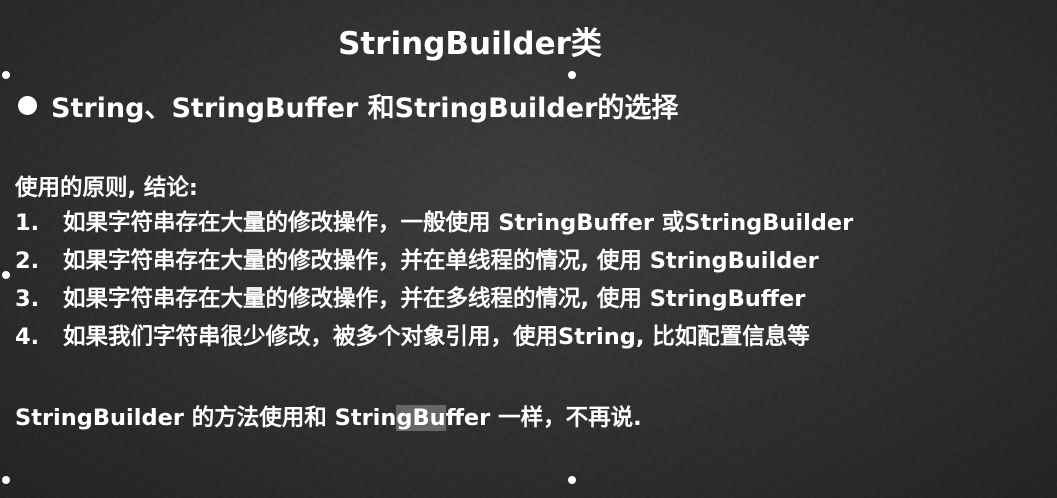 The width and height of the screenshot is (1057, 498). Describe the element at coordinates (106, 188) in the screenshot. I see `principle-heading: 使用的原则, 结论:` at that location.